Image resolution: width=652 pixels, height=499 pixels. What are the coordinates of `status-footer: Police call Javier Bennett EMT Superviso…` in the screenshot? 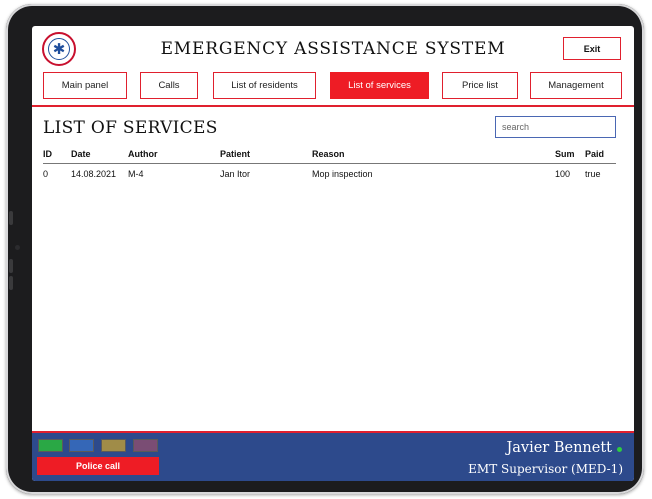 It's located at (333, 456).